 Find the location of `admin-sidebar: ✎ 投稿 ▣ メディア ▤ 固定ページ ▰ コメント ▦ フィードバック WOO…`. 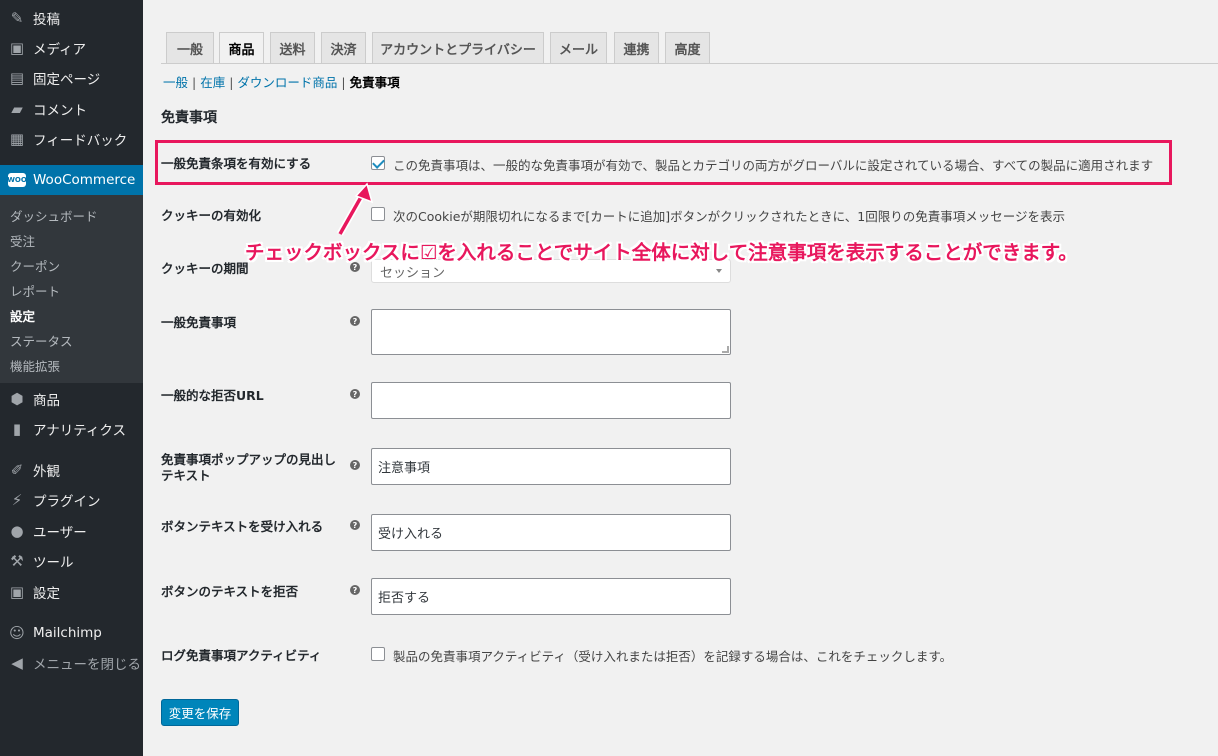

admin-sidebar: ✎ 投稿 ▣ メディア ▤ 固定ページ ▰ コメント ▦ フィードバック WOO… is located at coordinates (71, 378).